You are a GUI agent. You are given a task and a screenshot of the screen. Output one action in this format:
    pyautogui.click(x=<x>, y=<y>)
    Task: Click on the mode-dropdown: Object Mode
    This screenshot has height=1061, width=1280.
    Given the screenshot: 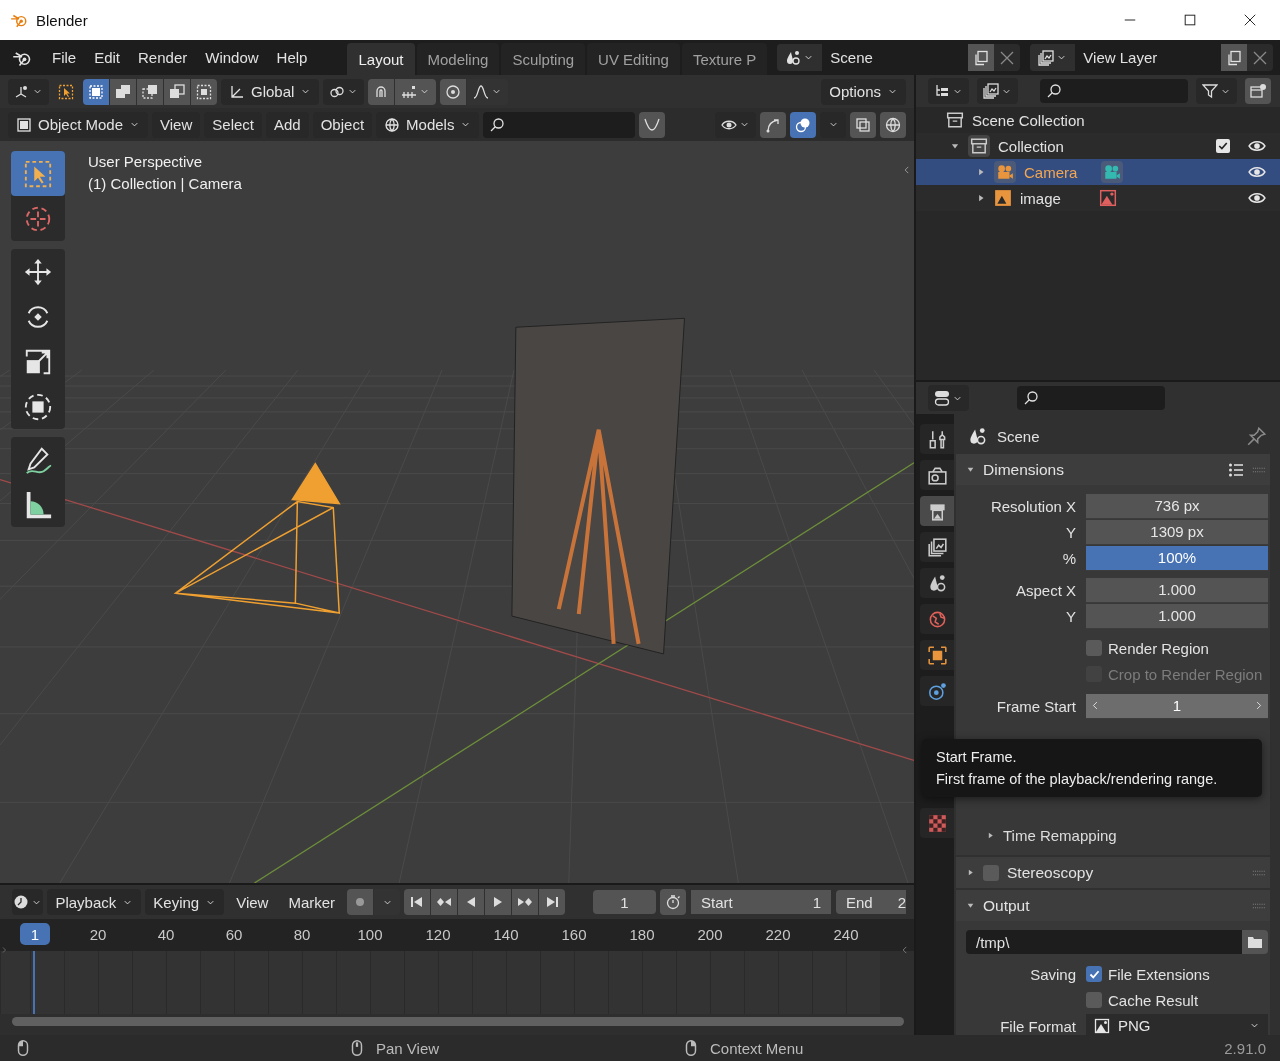 What is the action you would take?
    pyautogui.click(x=78, y=124)
    